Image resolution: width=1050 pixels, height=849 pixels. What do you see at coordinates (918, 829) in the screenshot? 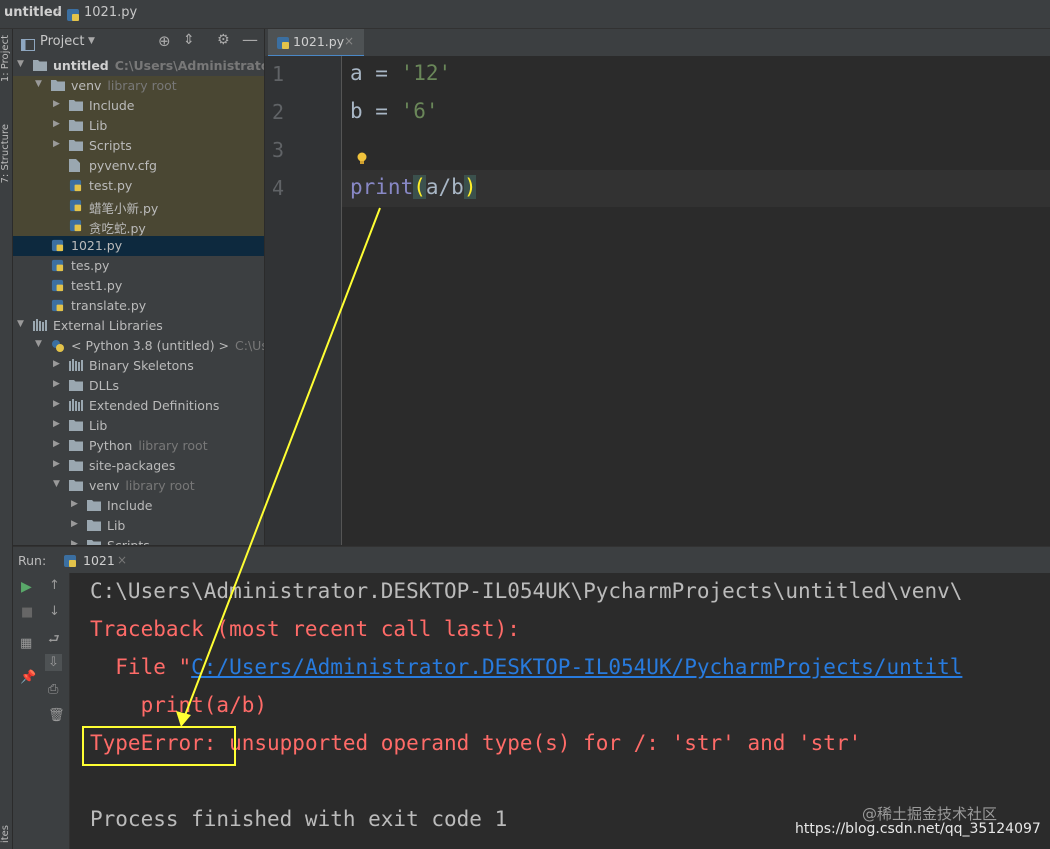
I see `watermark-line2: https://blog.csdn.net/qq_35124097` at bounding box center [918, 829].